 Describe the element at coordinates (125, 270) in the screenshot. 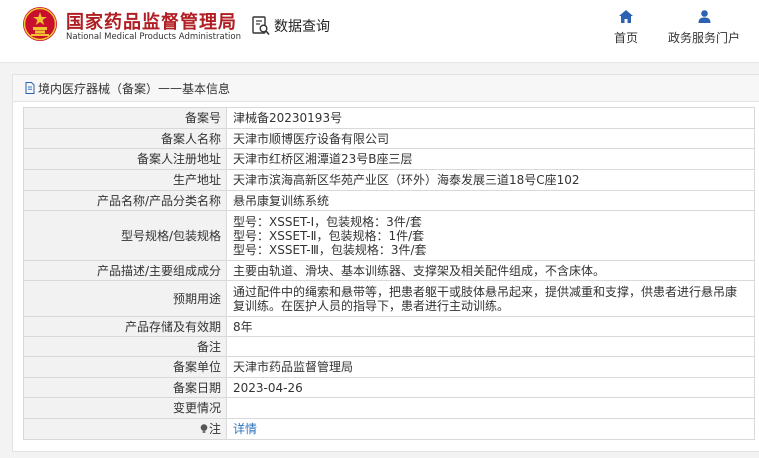

I see `row-label: 产品描述/主要组成成分` at that location.